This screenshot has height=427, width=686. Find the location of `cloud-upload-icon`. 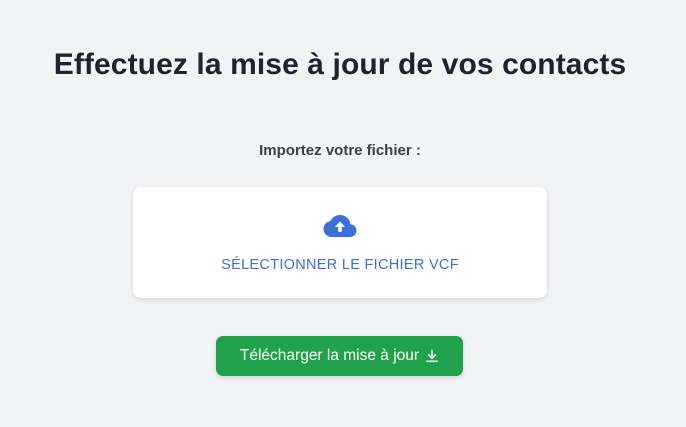

cloud-upload-icon is located at coordinates (340, 226).